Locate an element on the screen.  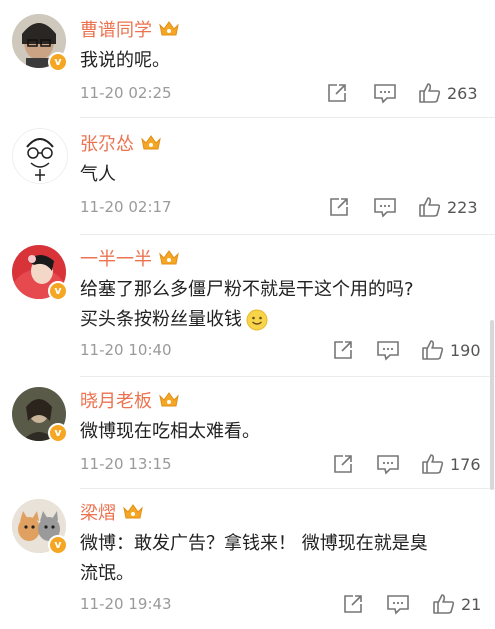
comment-text: 气人 is located at coordinates (98, 174).